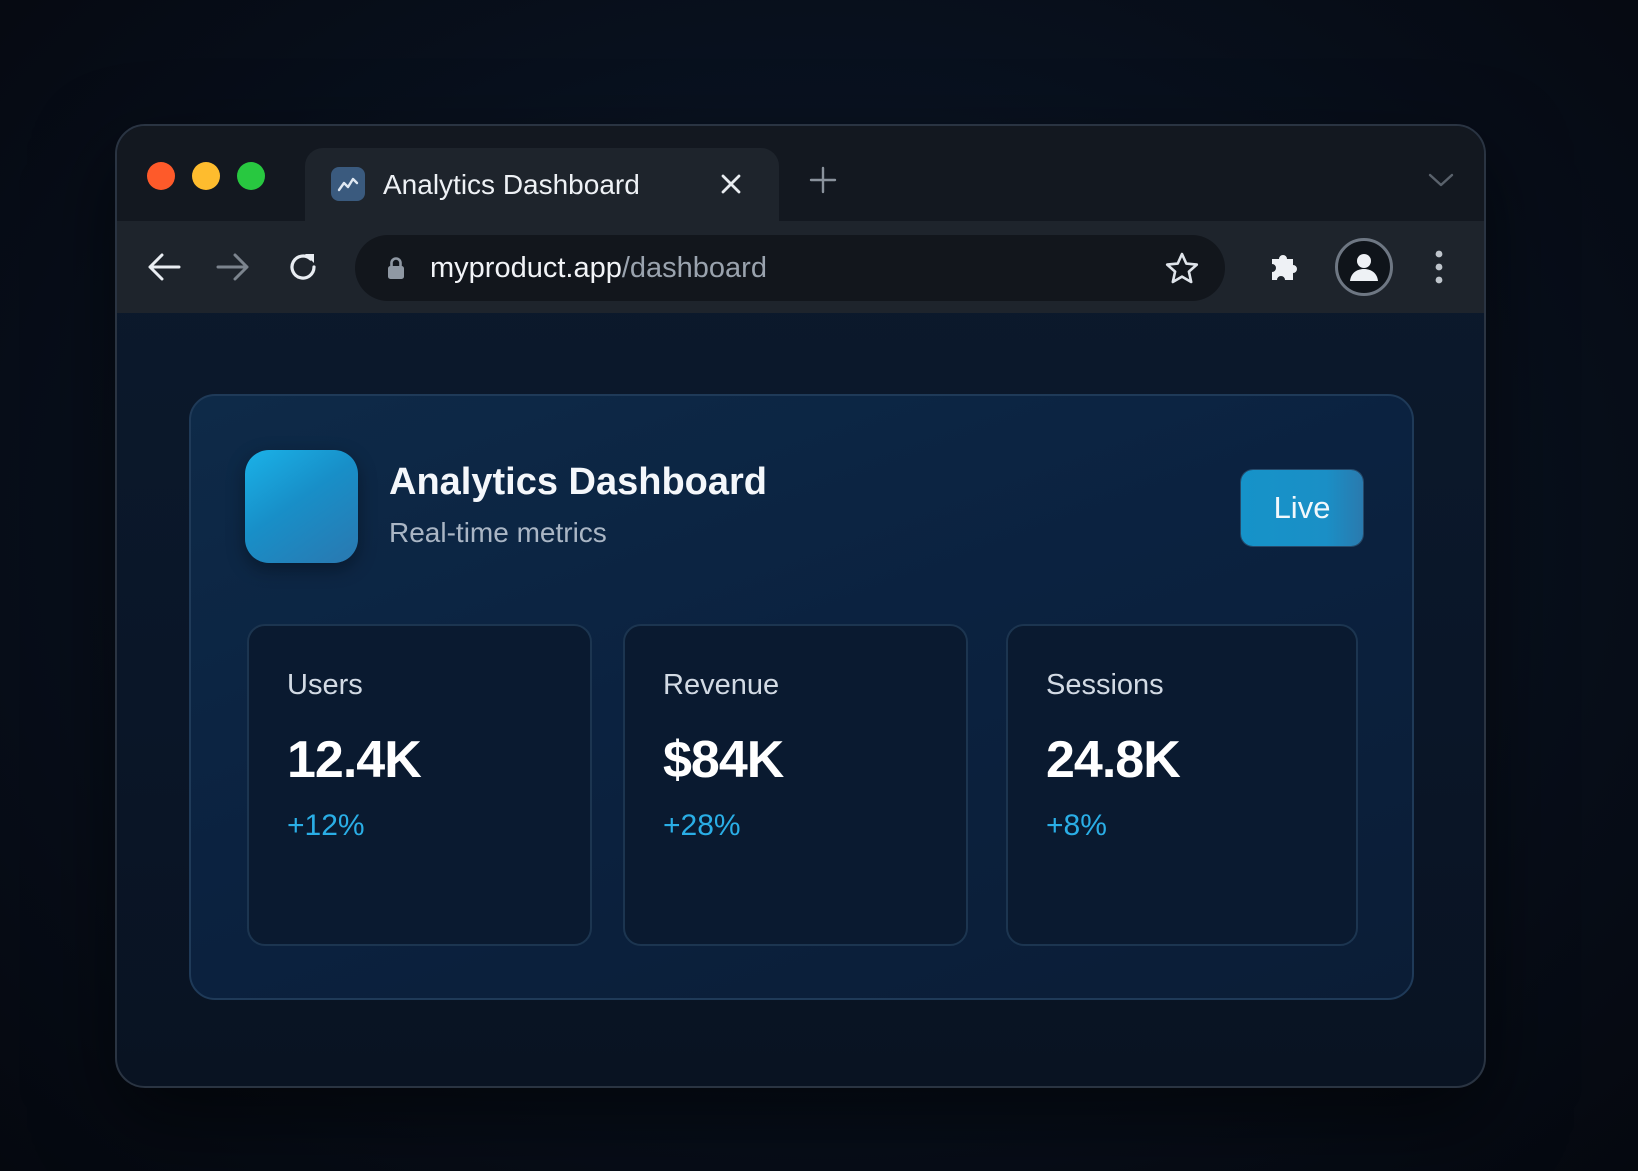 The image size is (1638, 1171). I want to click on browser-tab-active: Analytics Dashboard, so click(542, 184).